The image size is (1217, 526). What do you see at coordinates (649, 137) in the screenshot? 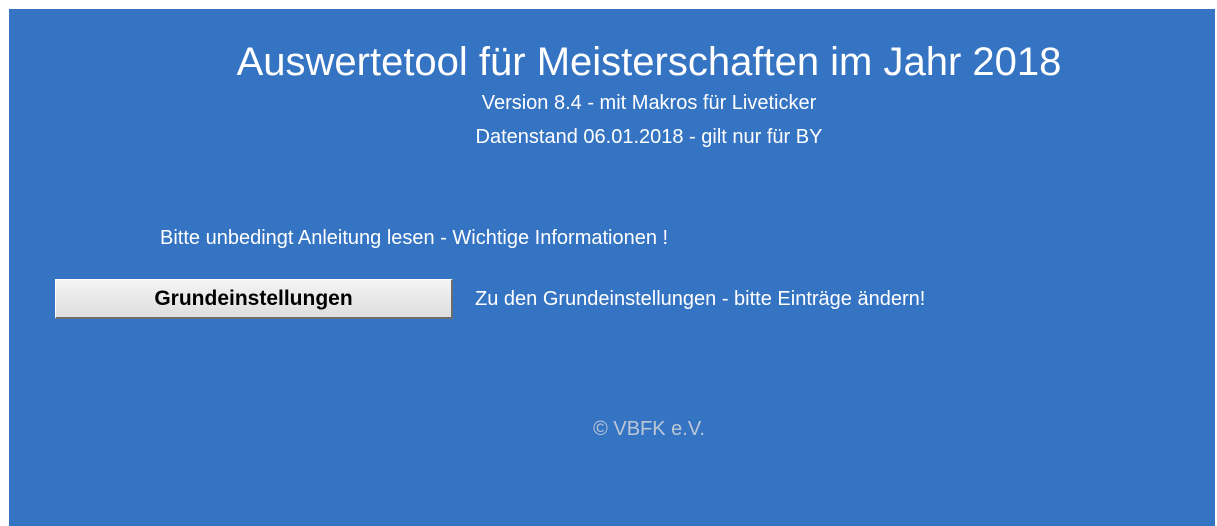
I see `data-status-info: Datenstand 06.01.2018 - gilt nur für BY` at bounding box center [649, 137].